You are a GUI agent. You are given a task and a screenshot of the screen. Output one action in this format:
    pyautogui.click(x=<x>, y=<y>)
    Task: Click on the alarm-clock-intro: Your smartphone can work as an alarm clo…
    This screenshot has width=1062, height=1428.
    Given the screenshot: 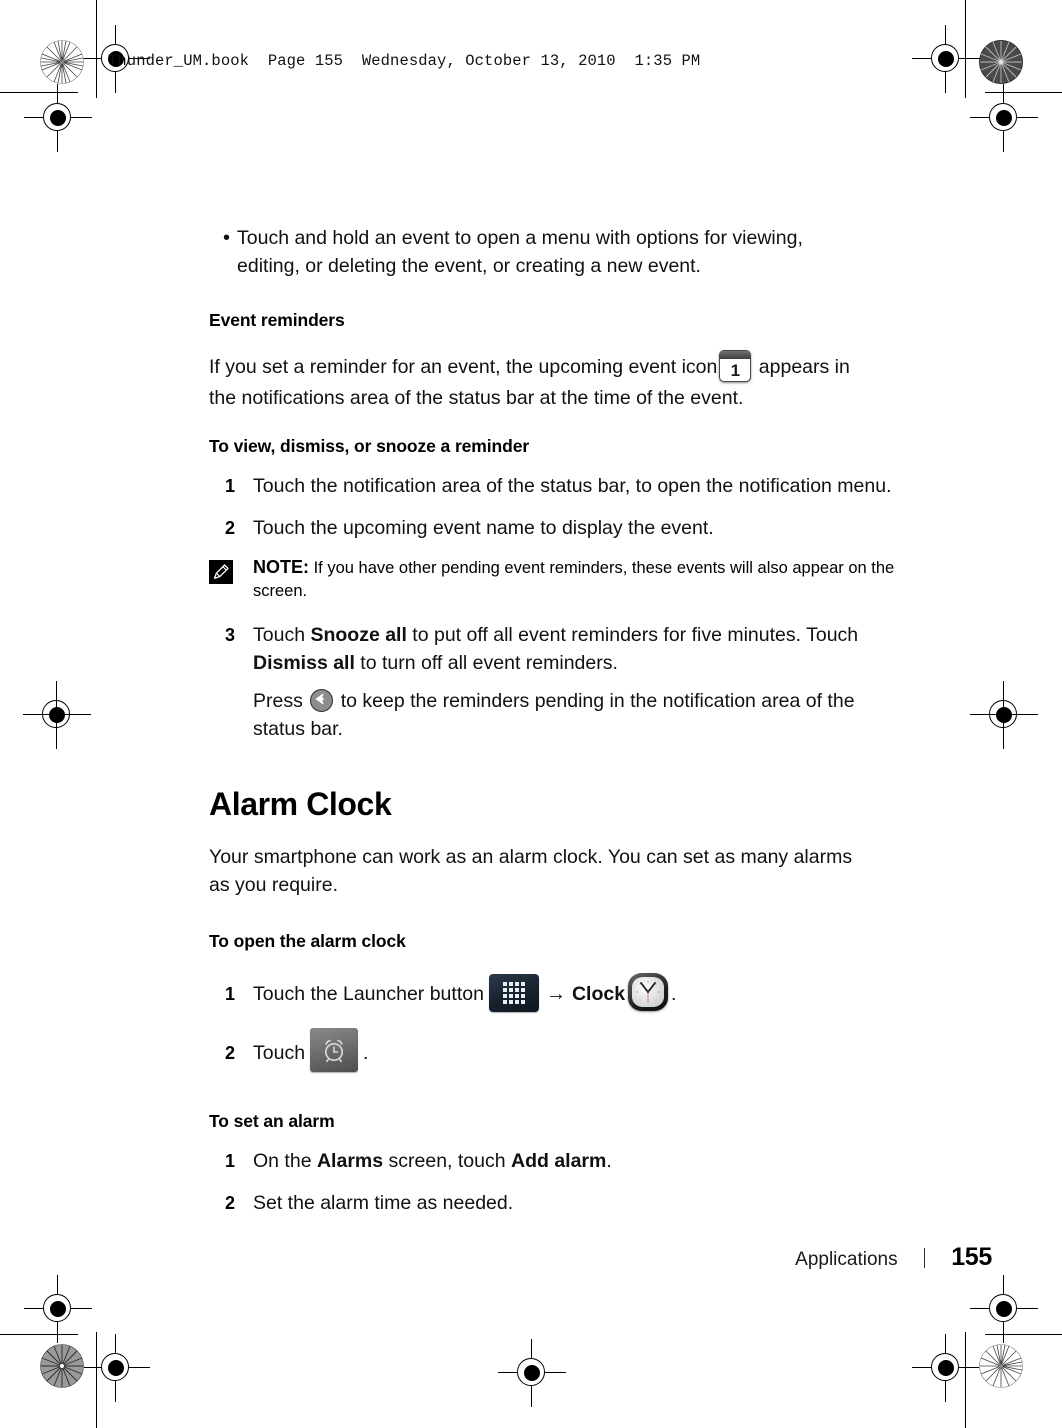 What is the action you would take?
    pyautogui.click(x=531, y=871)
    